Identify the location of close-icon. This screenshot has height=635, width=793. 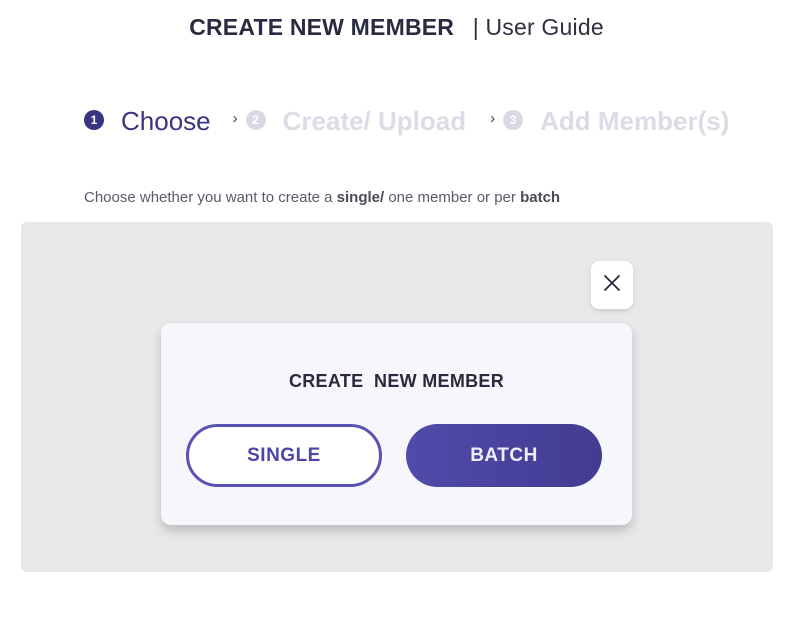
(612, 285).